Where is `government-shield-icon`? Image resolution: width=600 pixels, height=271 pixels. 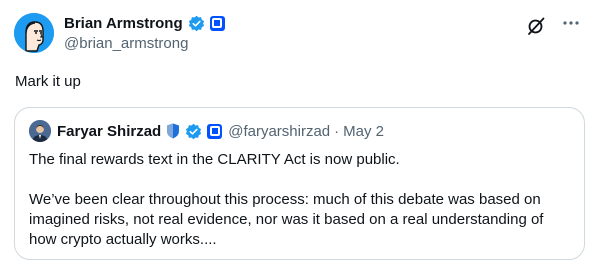 government-shield-icon is located at coordinates (173, 131).